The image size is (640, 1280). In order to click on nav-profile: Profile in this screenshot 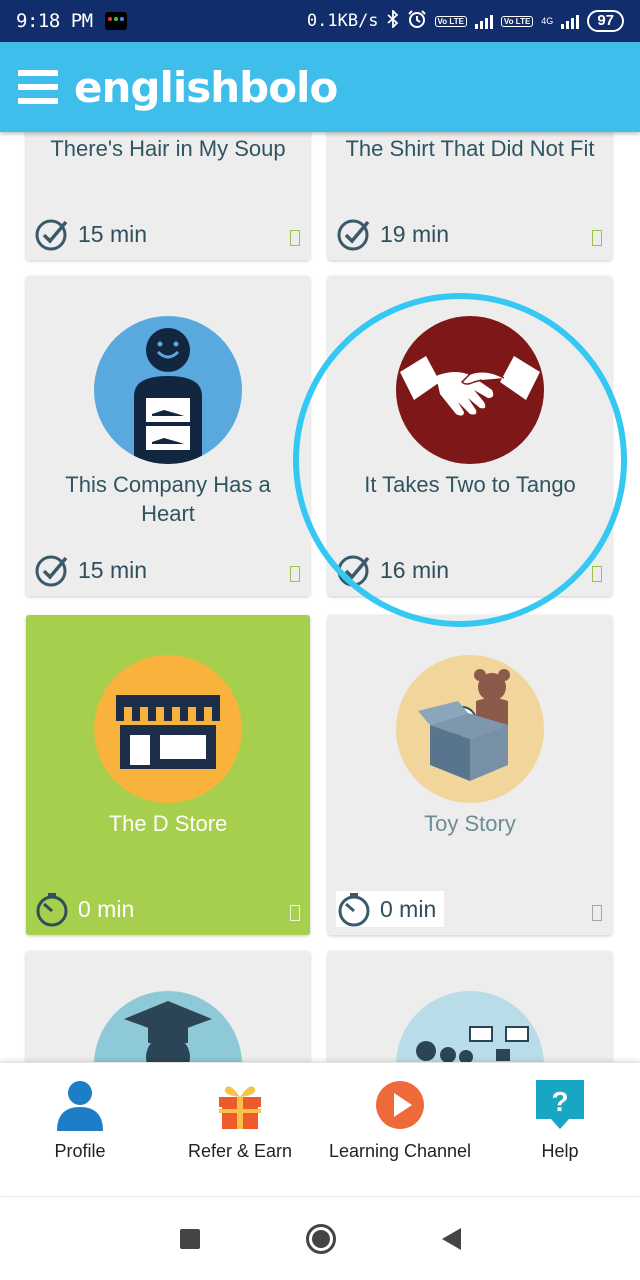, I will do `click(80, 1129)`.